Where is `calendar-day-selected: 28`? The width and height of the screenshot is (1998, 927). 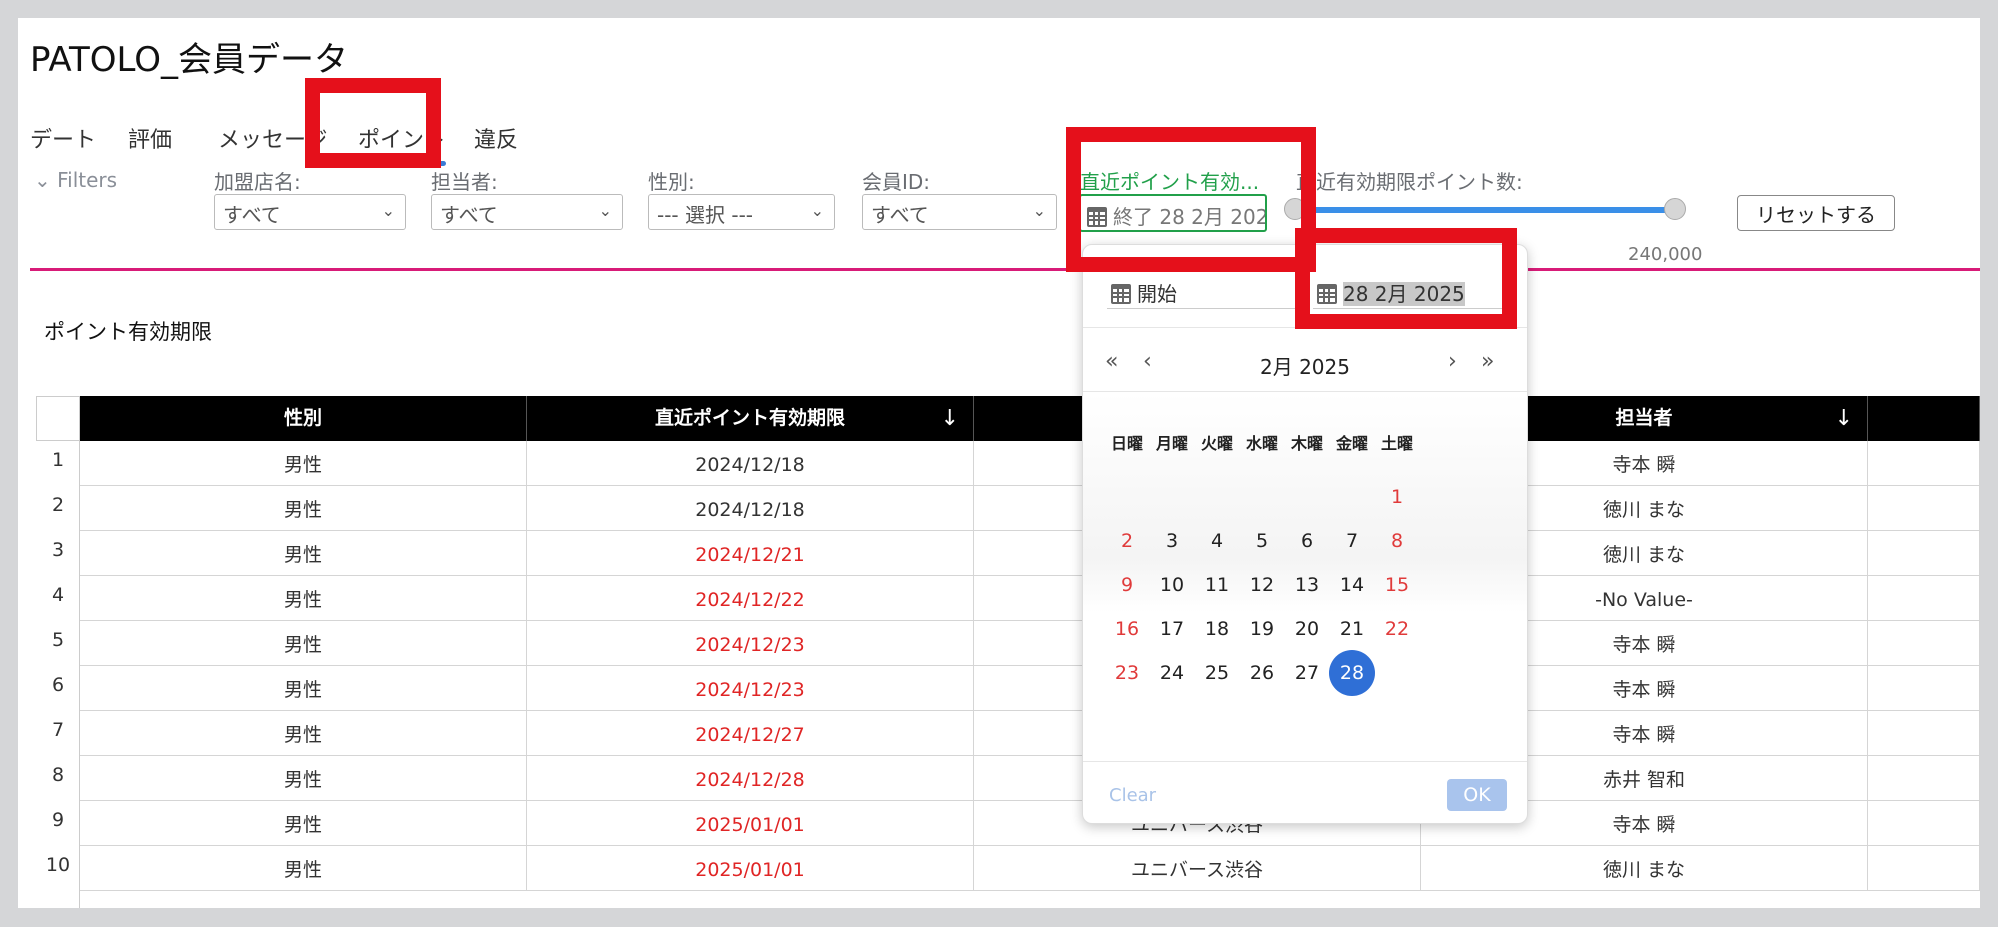
calendar-day-selected: 28 is located at coordinates (1352, 673).